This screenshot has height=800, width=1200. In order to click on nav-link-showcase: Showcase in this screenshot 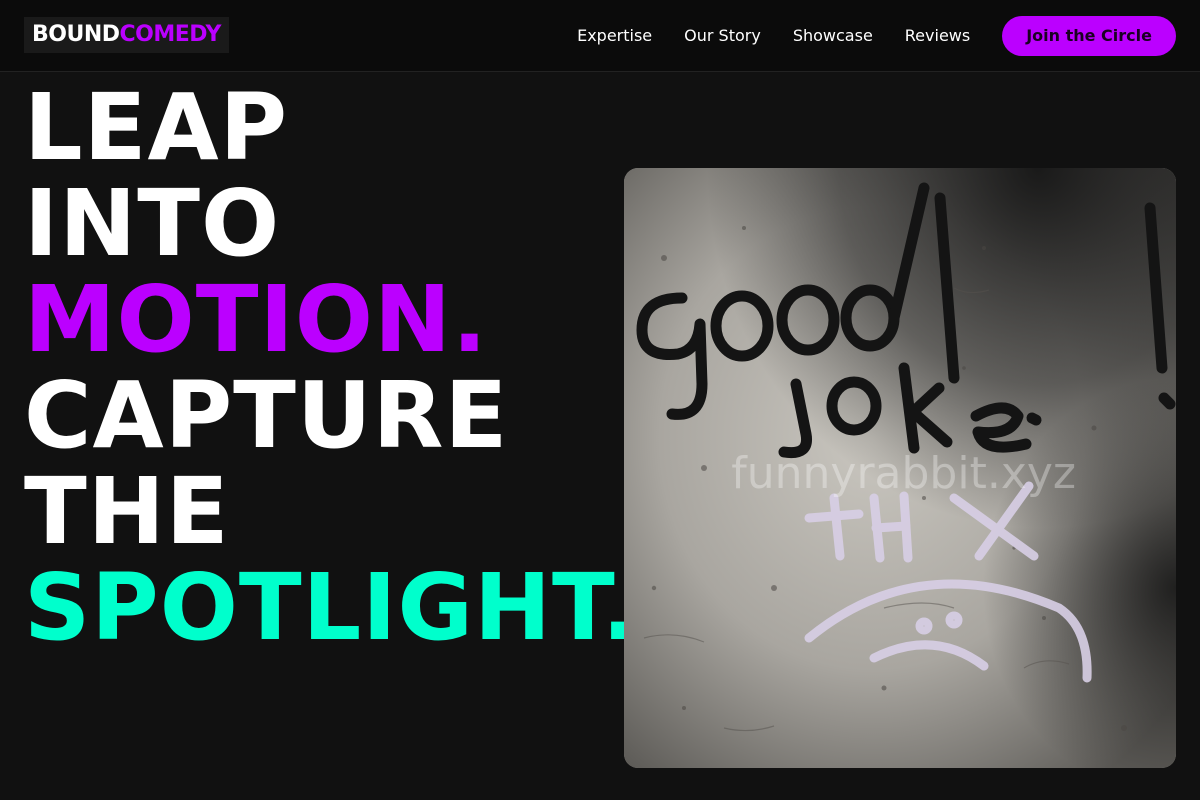, I will do `click(833, 36)`.